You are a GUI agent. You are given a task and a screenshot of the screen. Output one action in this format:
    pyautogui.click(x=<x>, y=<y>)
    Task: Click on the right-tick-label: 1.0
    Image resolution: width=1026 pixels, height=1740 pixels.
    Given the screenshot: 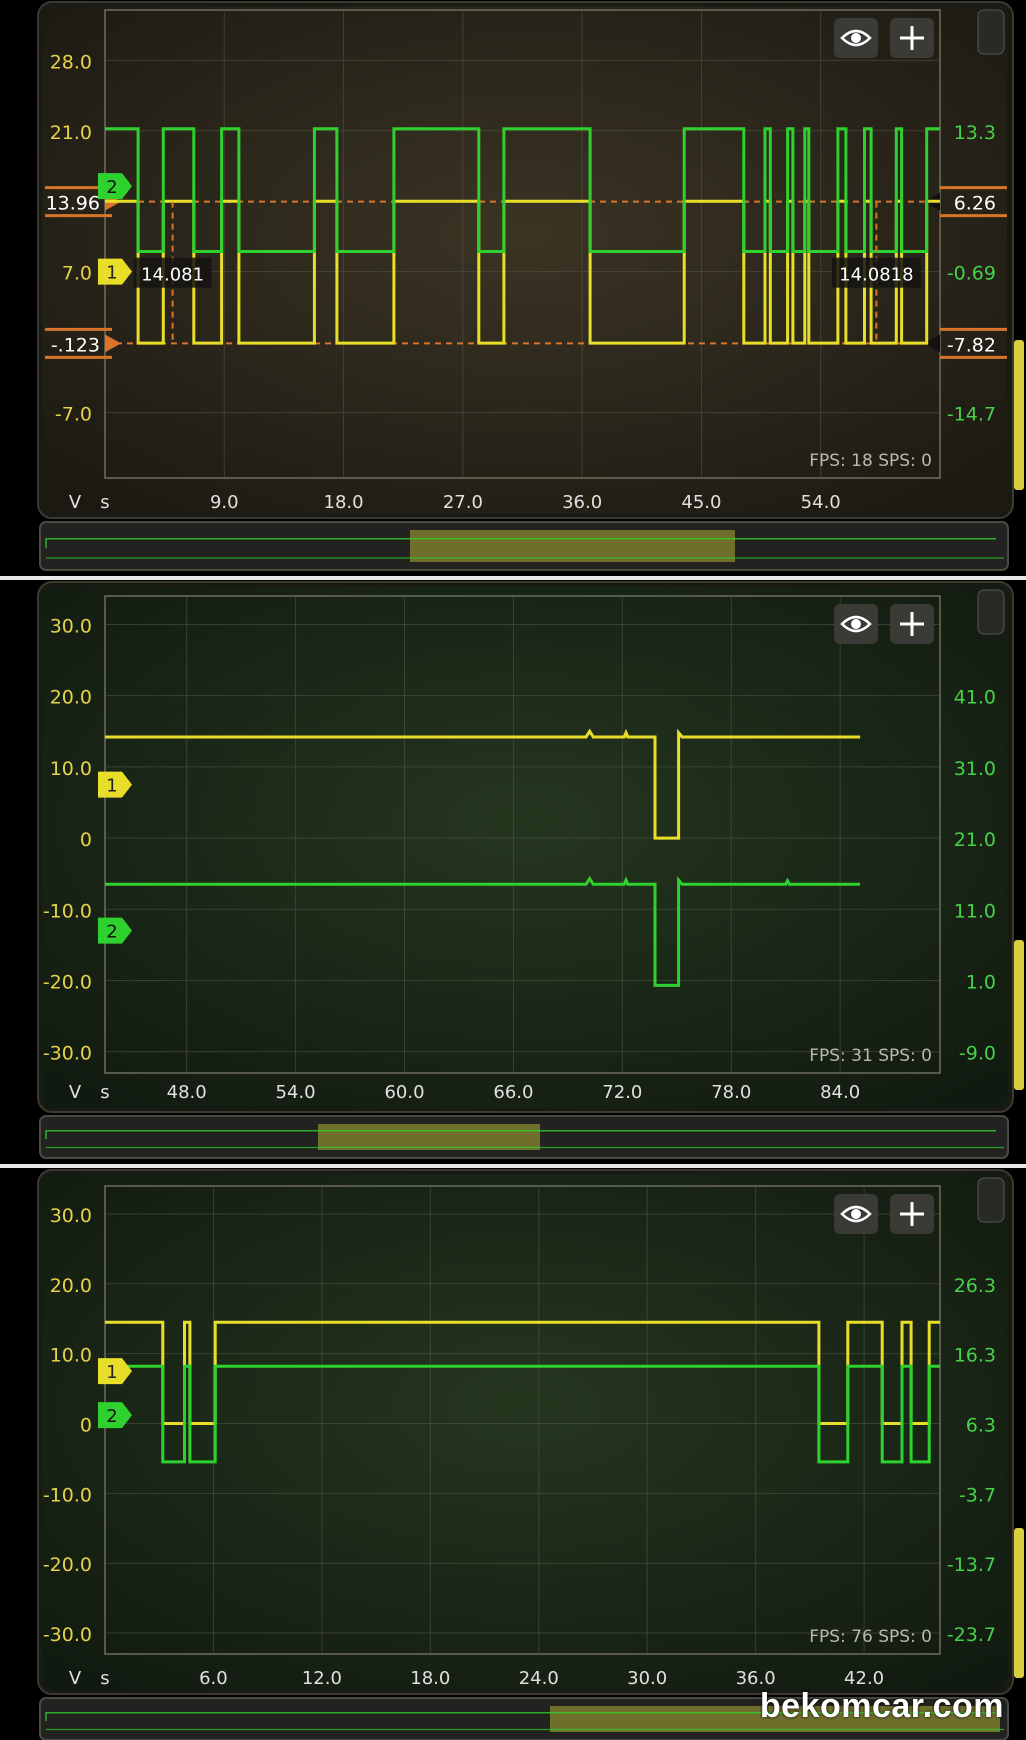 What is the action you would take?
    pyautogui.click(x=981, y=982)
    